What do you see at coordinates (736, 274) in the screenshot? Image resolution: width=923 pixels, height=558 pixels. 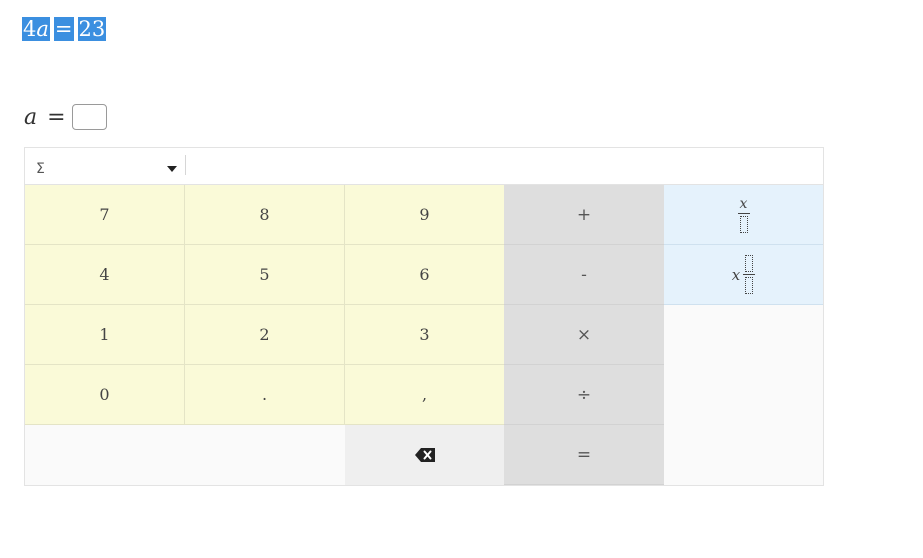 I see `mixed-fraction-variable: x` at bounding box center [736, 274].